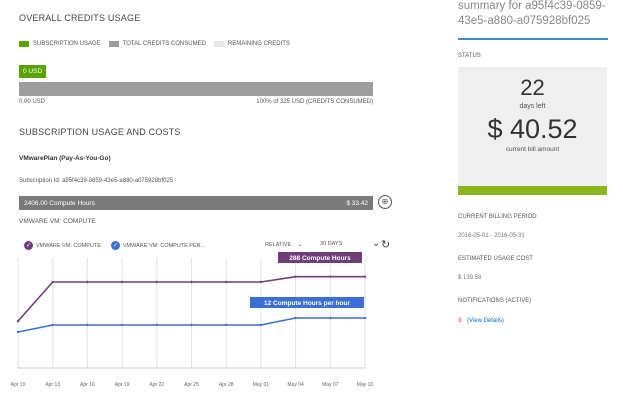  Describe the element at coordinates (330, 385) in the screenshot. I see `x-tick-label: May 07` at that location.